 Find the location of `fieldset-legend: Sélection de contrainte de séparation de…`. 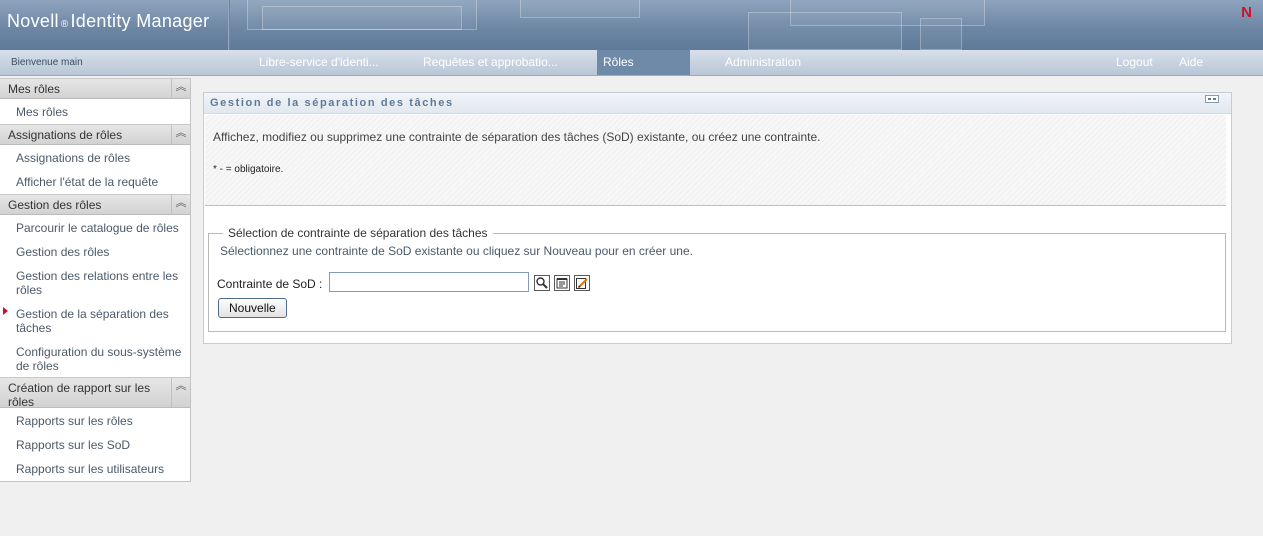

fieldset-legend: Sélection de contrainte de séparation de… is located at coordinates (358, 233).